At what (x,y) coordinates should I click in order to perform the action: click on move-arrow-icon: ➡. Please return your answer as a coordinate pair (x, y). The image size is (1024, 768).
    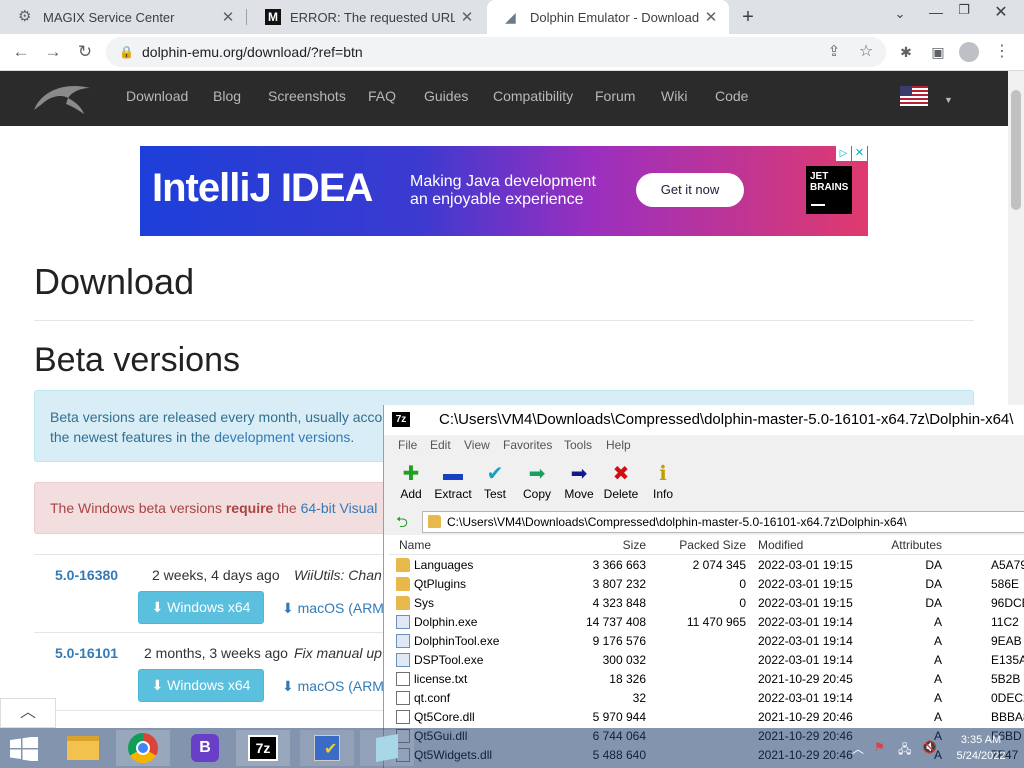
    Looking at the image, I should click on (579, 474).